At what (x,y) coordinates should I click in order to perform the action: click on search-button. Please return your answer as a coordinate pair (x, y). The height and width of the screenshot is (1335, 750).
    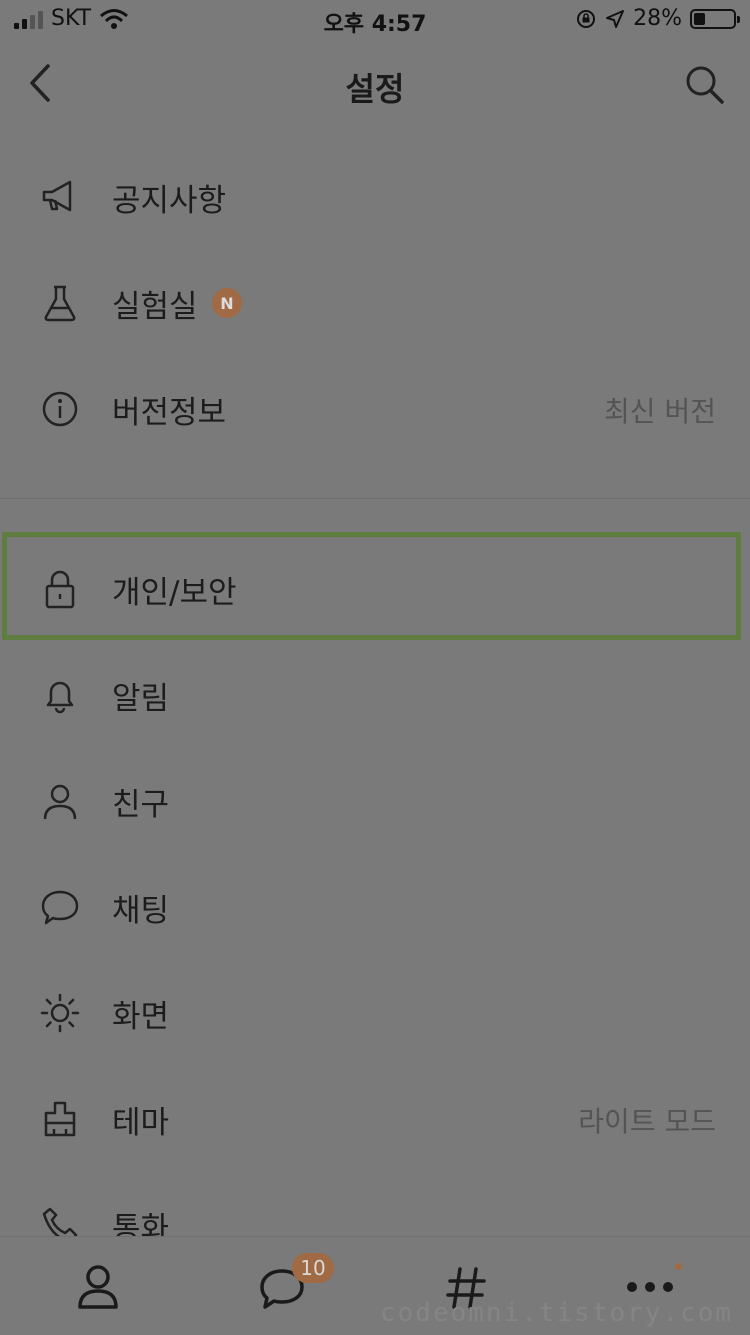
    Looking at the image, I should click on (705, 85).